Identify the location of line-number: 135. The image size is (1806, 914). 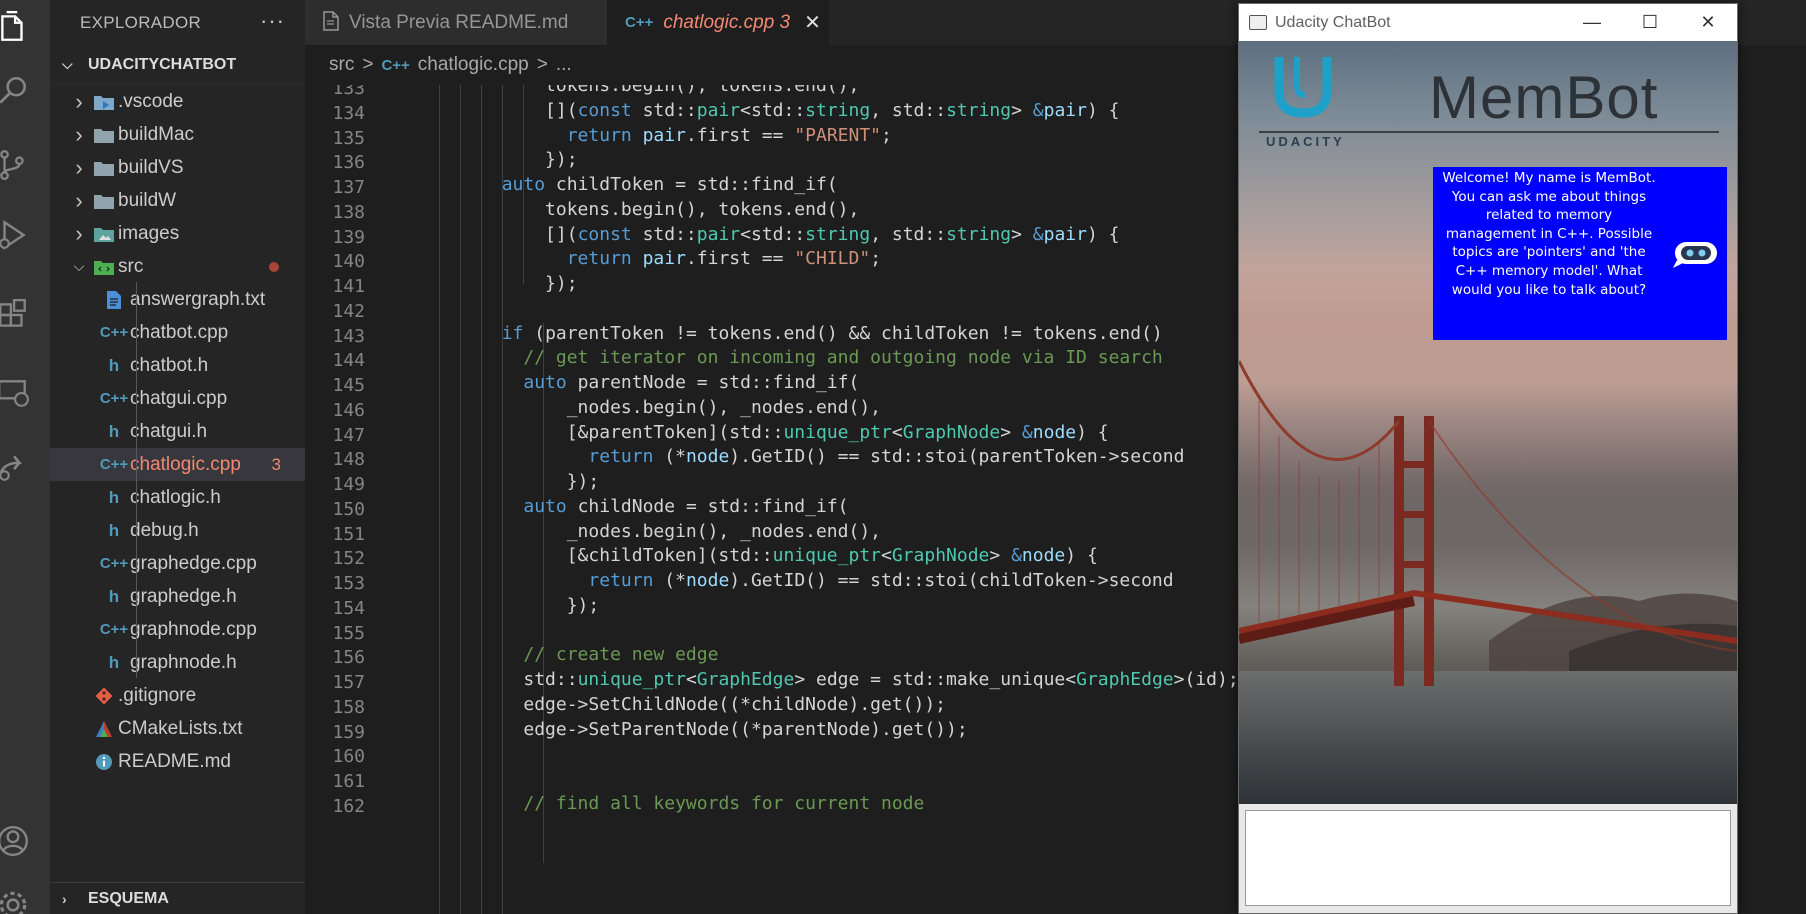
(348, 138).